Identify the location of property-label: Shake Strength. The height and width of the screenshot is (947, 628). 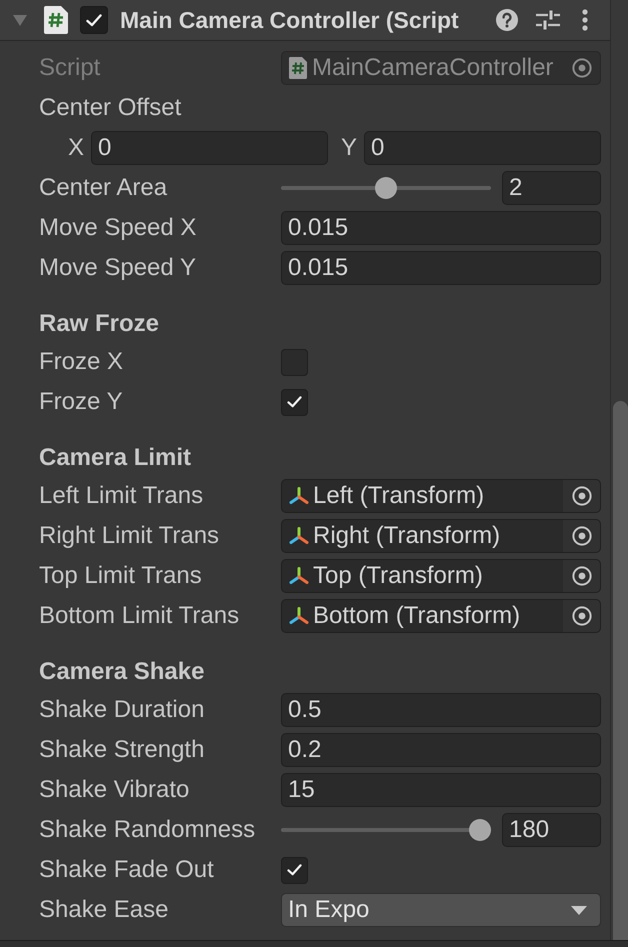
(122, 750).